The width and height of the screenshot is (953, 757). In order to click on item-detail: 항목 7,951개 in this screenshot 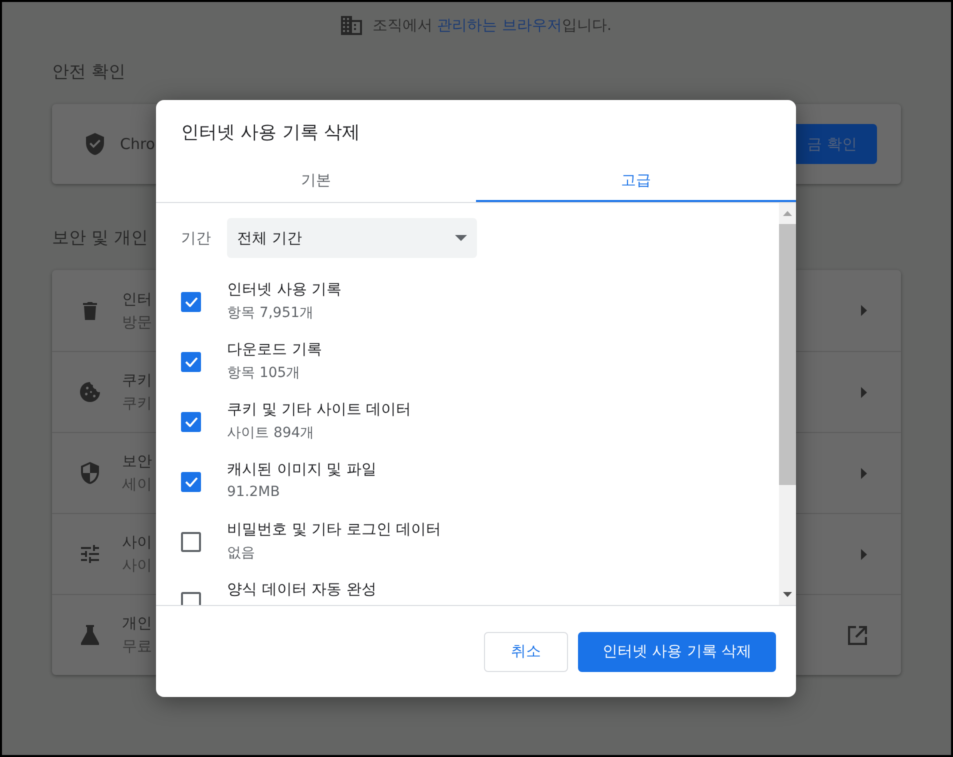, I will do `click(271, 313)`.